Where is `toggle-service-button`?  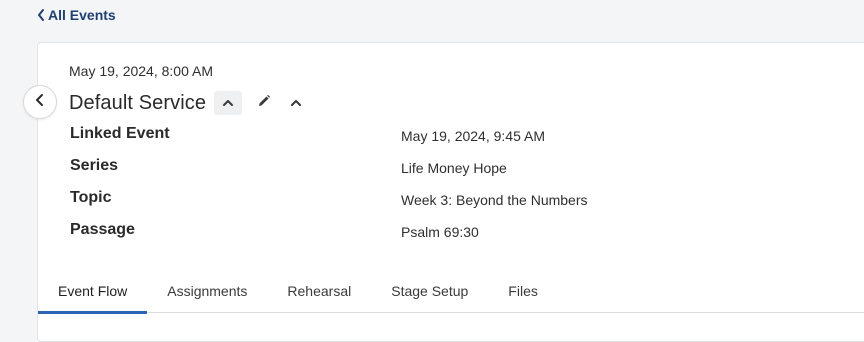 toggle-service-button is located at coordinates (228, 103).